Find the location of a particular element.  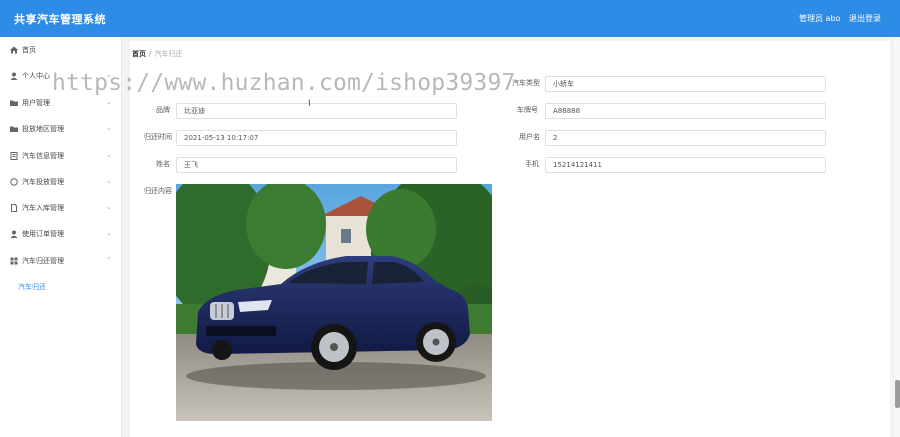

username-label: 用户名 is located at coordinates (529, 137).